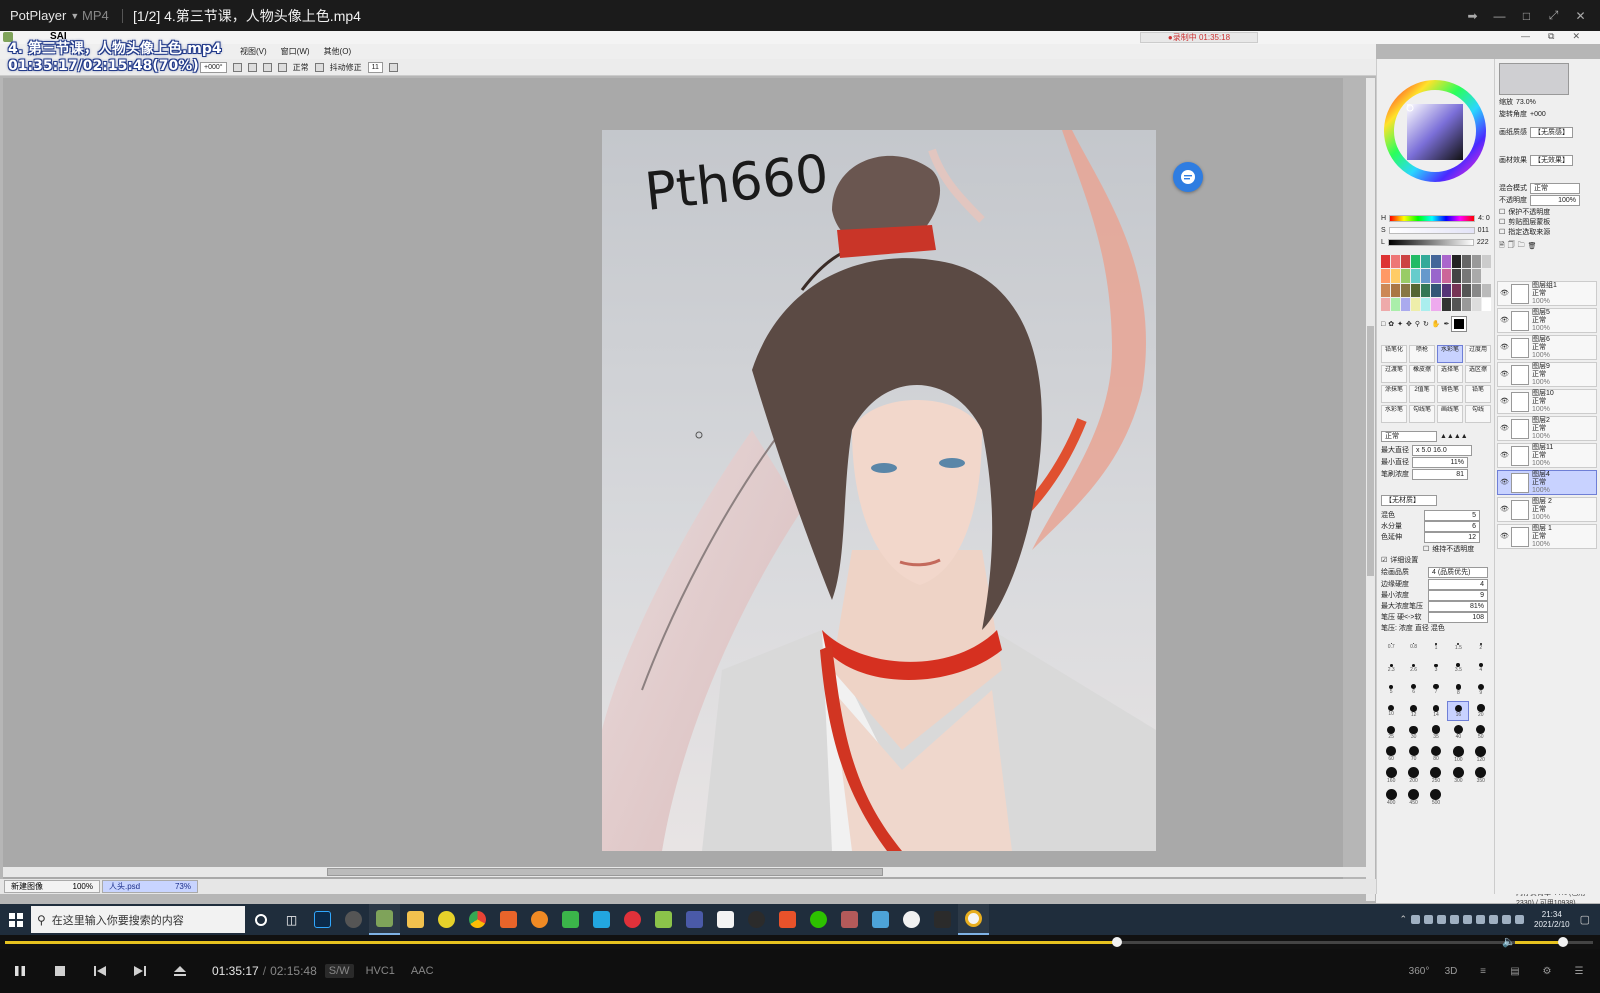 The height and width of the screenshot is (993, 1600). What do you see at coordinates (1450, 394) in the screenshot?
I see `brush-tool: 铺色笔` at bounding box center [1450, 394].